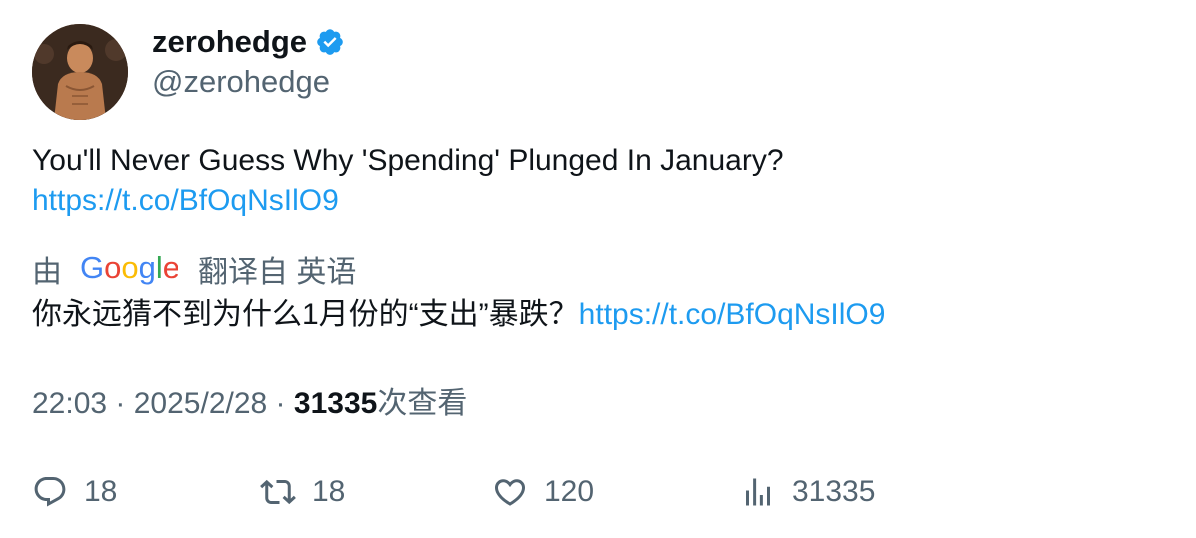 This screenshot has width=1196, height=538. Describe the element at coordinates (278, 492) in the screenshot. I see `retweet-icon` at that location.